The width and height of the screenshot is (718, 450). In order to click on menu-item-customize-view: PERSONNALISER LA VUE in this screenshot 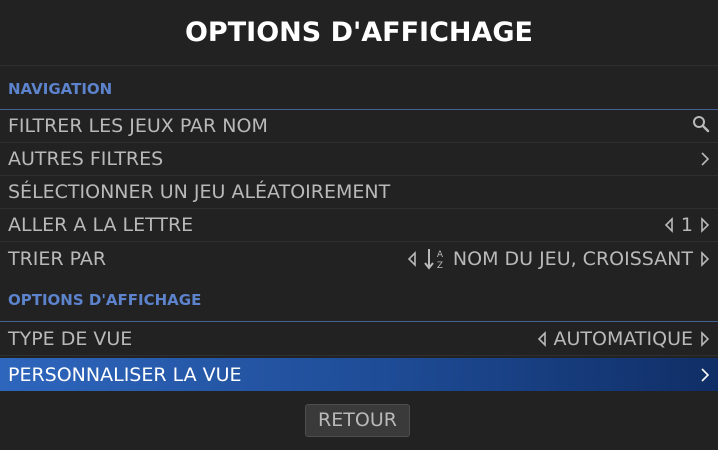, I will do `click(359, 374)`.